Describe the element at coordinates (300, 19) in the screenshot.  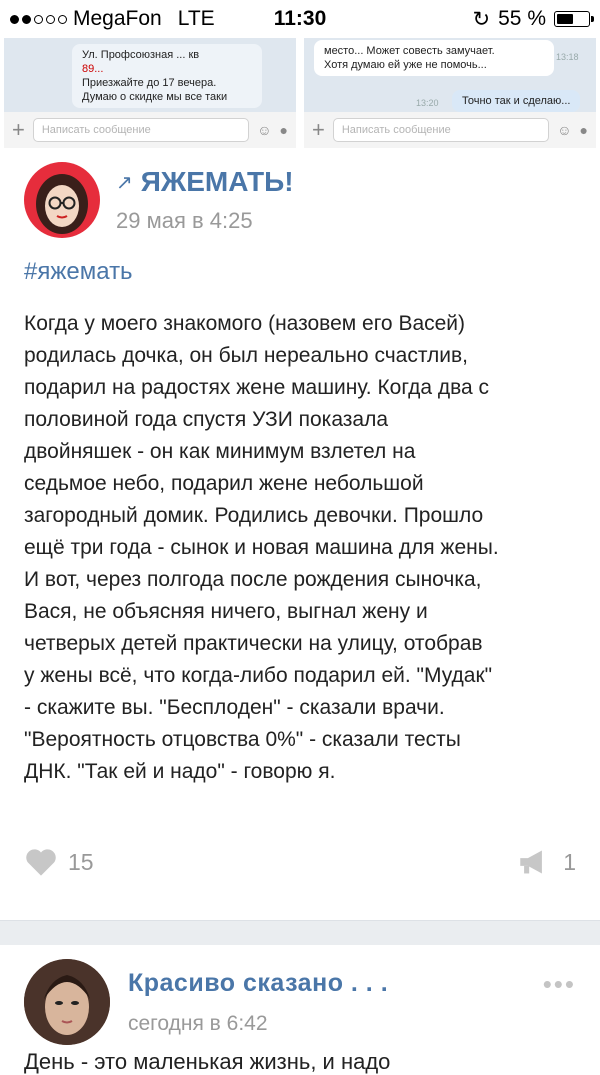
I see `status-bar: MegaFon LTE 11:30 ↻ 55 %` at that location.